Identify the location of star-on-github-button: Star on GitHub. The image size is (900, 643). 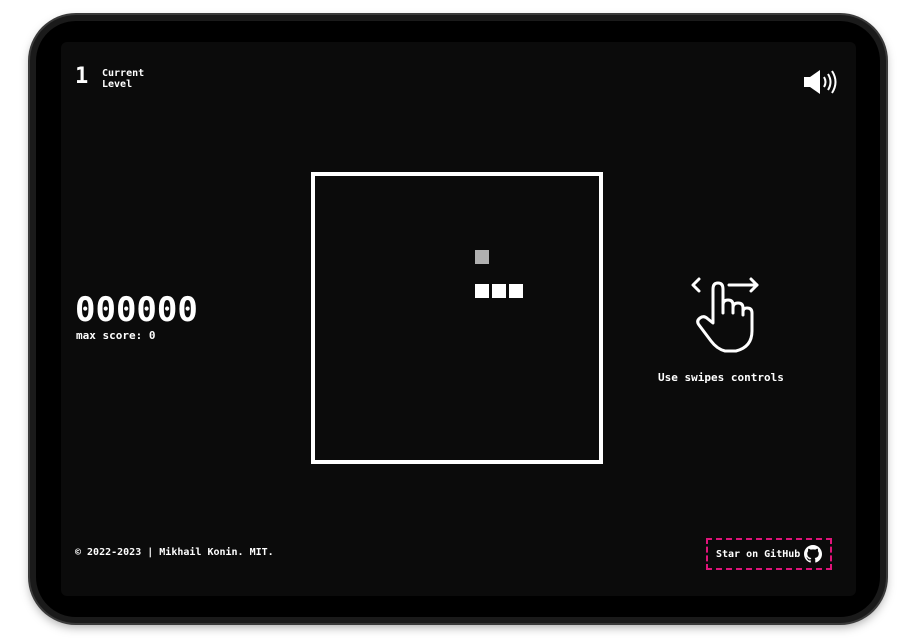
(769, 554).